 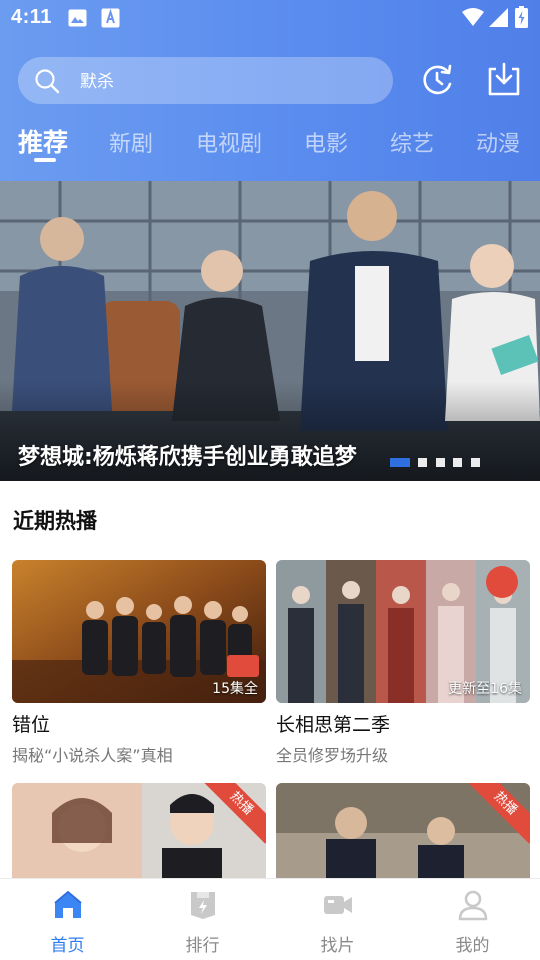 I want to click on bottom-navigation: 首页 排行 找片 我的, so click(x=270, y=919).